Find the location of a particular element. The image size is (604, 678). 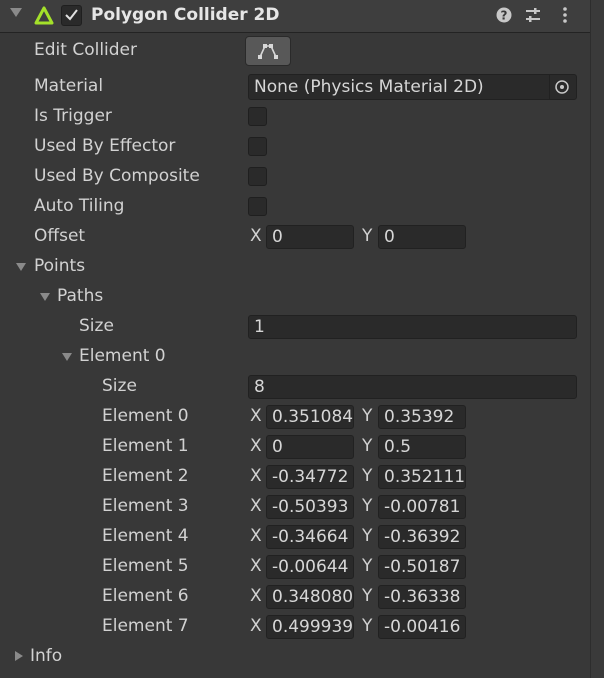

help-icon: ? is located at coordinates (504, 15).